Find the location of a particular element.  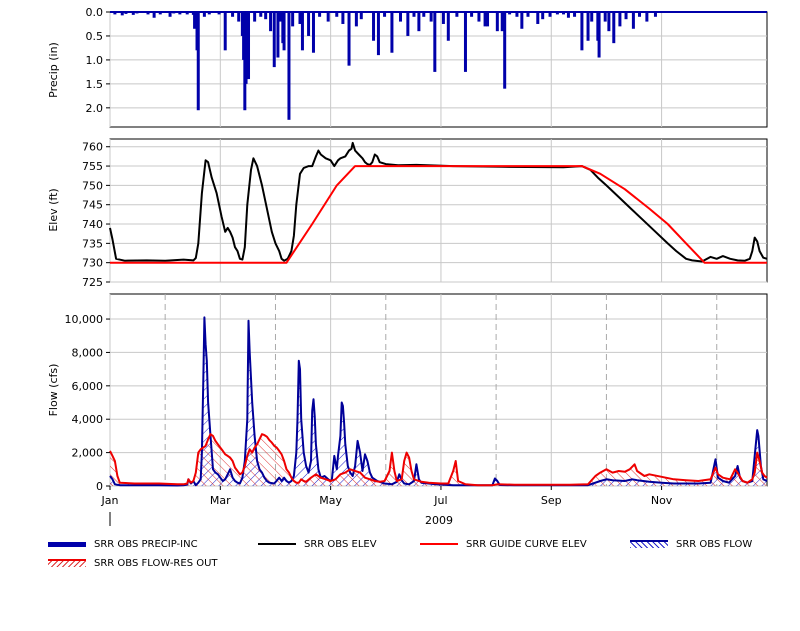

legend-label-res-out: SRR OBS FLOW-RES OUT is located at coordinates (156, 563).